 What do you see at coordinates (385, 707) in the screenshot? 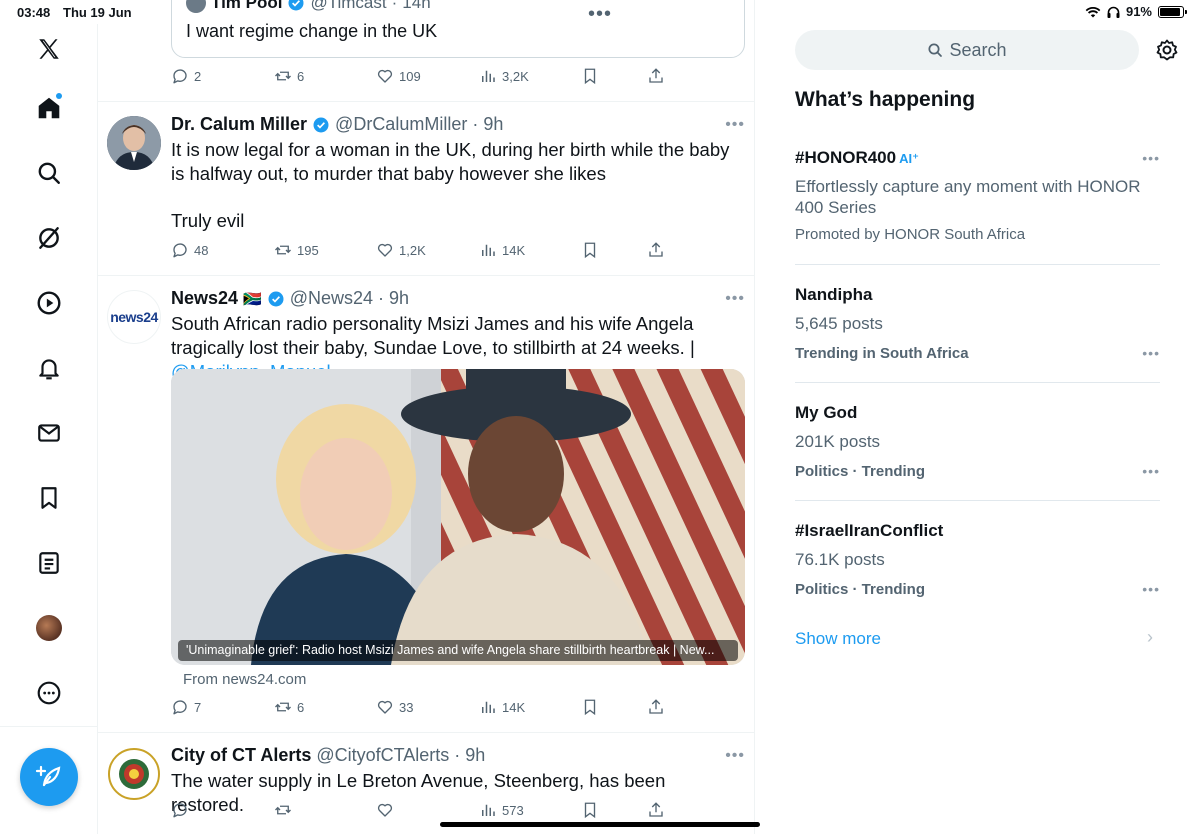
I see `heart-icon` at bounding box center [385, 707].